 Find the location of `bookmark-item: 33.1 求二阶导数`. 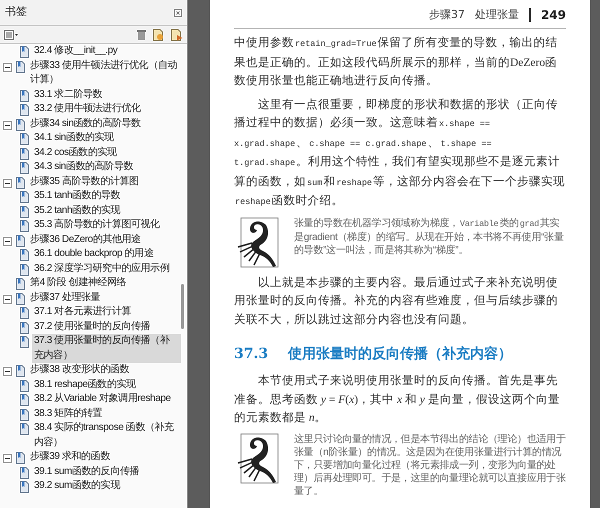

bookmark-item: 33.1 求二阶导数 is located at coordinates (106, 95).